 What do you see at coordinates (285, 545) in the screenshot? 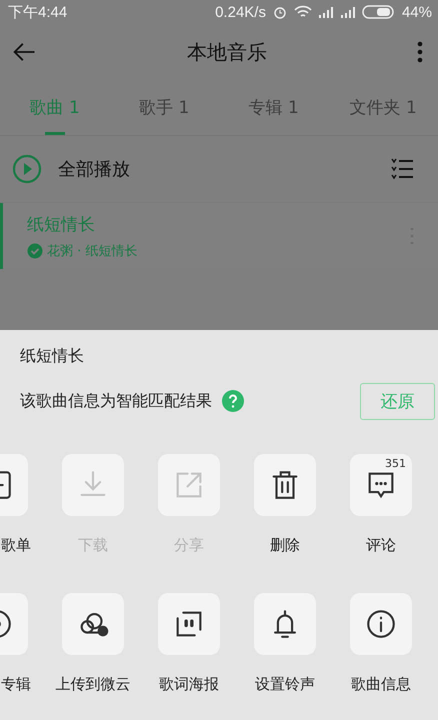
I see `action-label: 删除` at bounding box center [285, 545].